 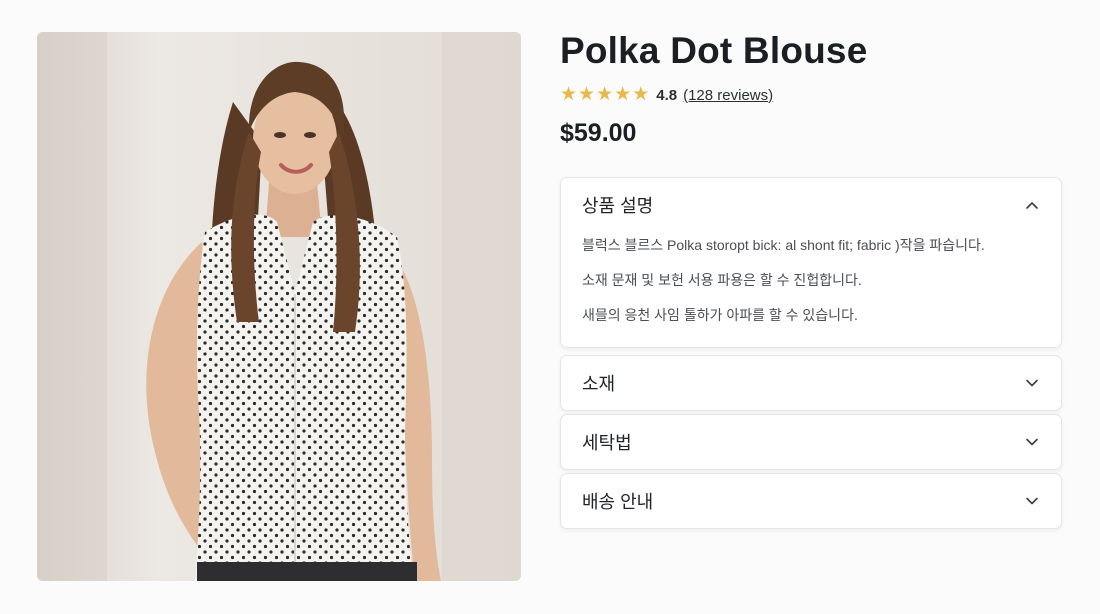 What do you see at coordinates (618, 502) in the screenshot?
I see `accordion-title: 배송 안내` at bounding box center [618, 502].